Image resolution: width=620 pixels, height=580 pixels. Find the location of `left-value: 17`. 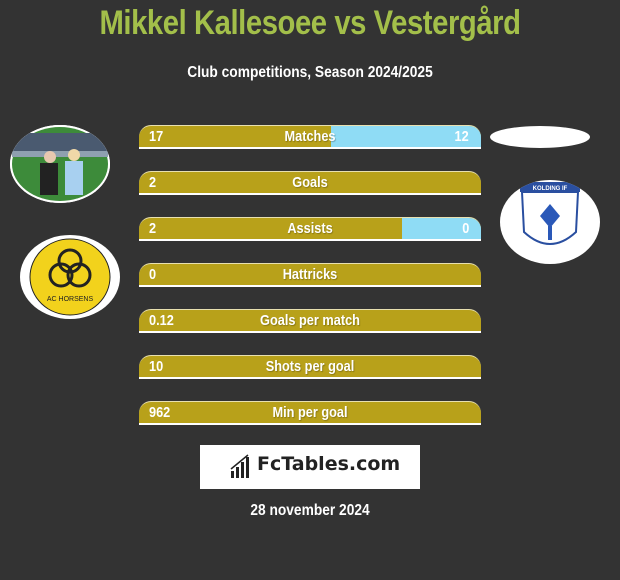

left-value: 17 is located at coordinates (156, 136).